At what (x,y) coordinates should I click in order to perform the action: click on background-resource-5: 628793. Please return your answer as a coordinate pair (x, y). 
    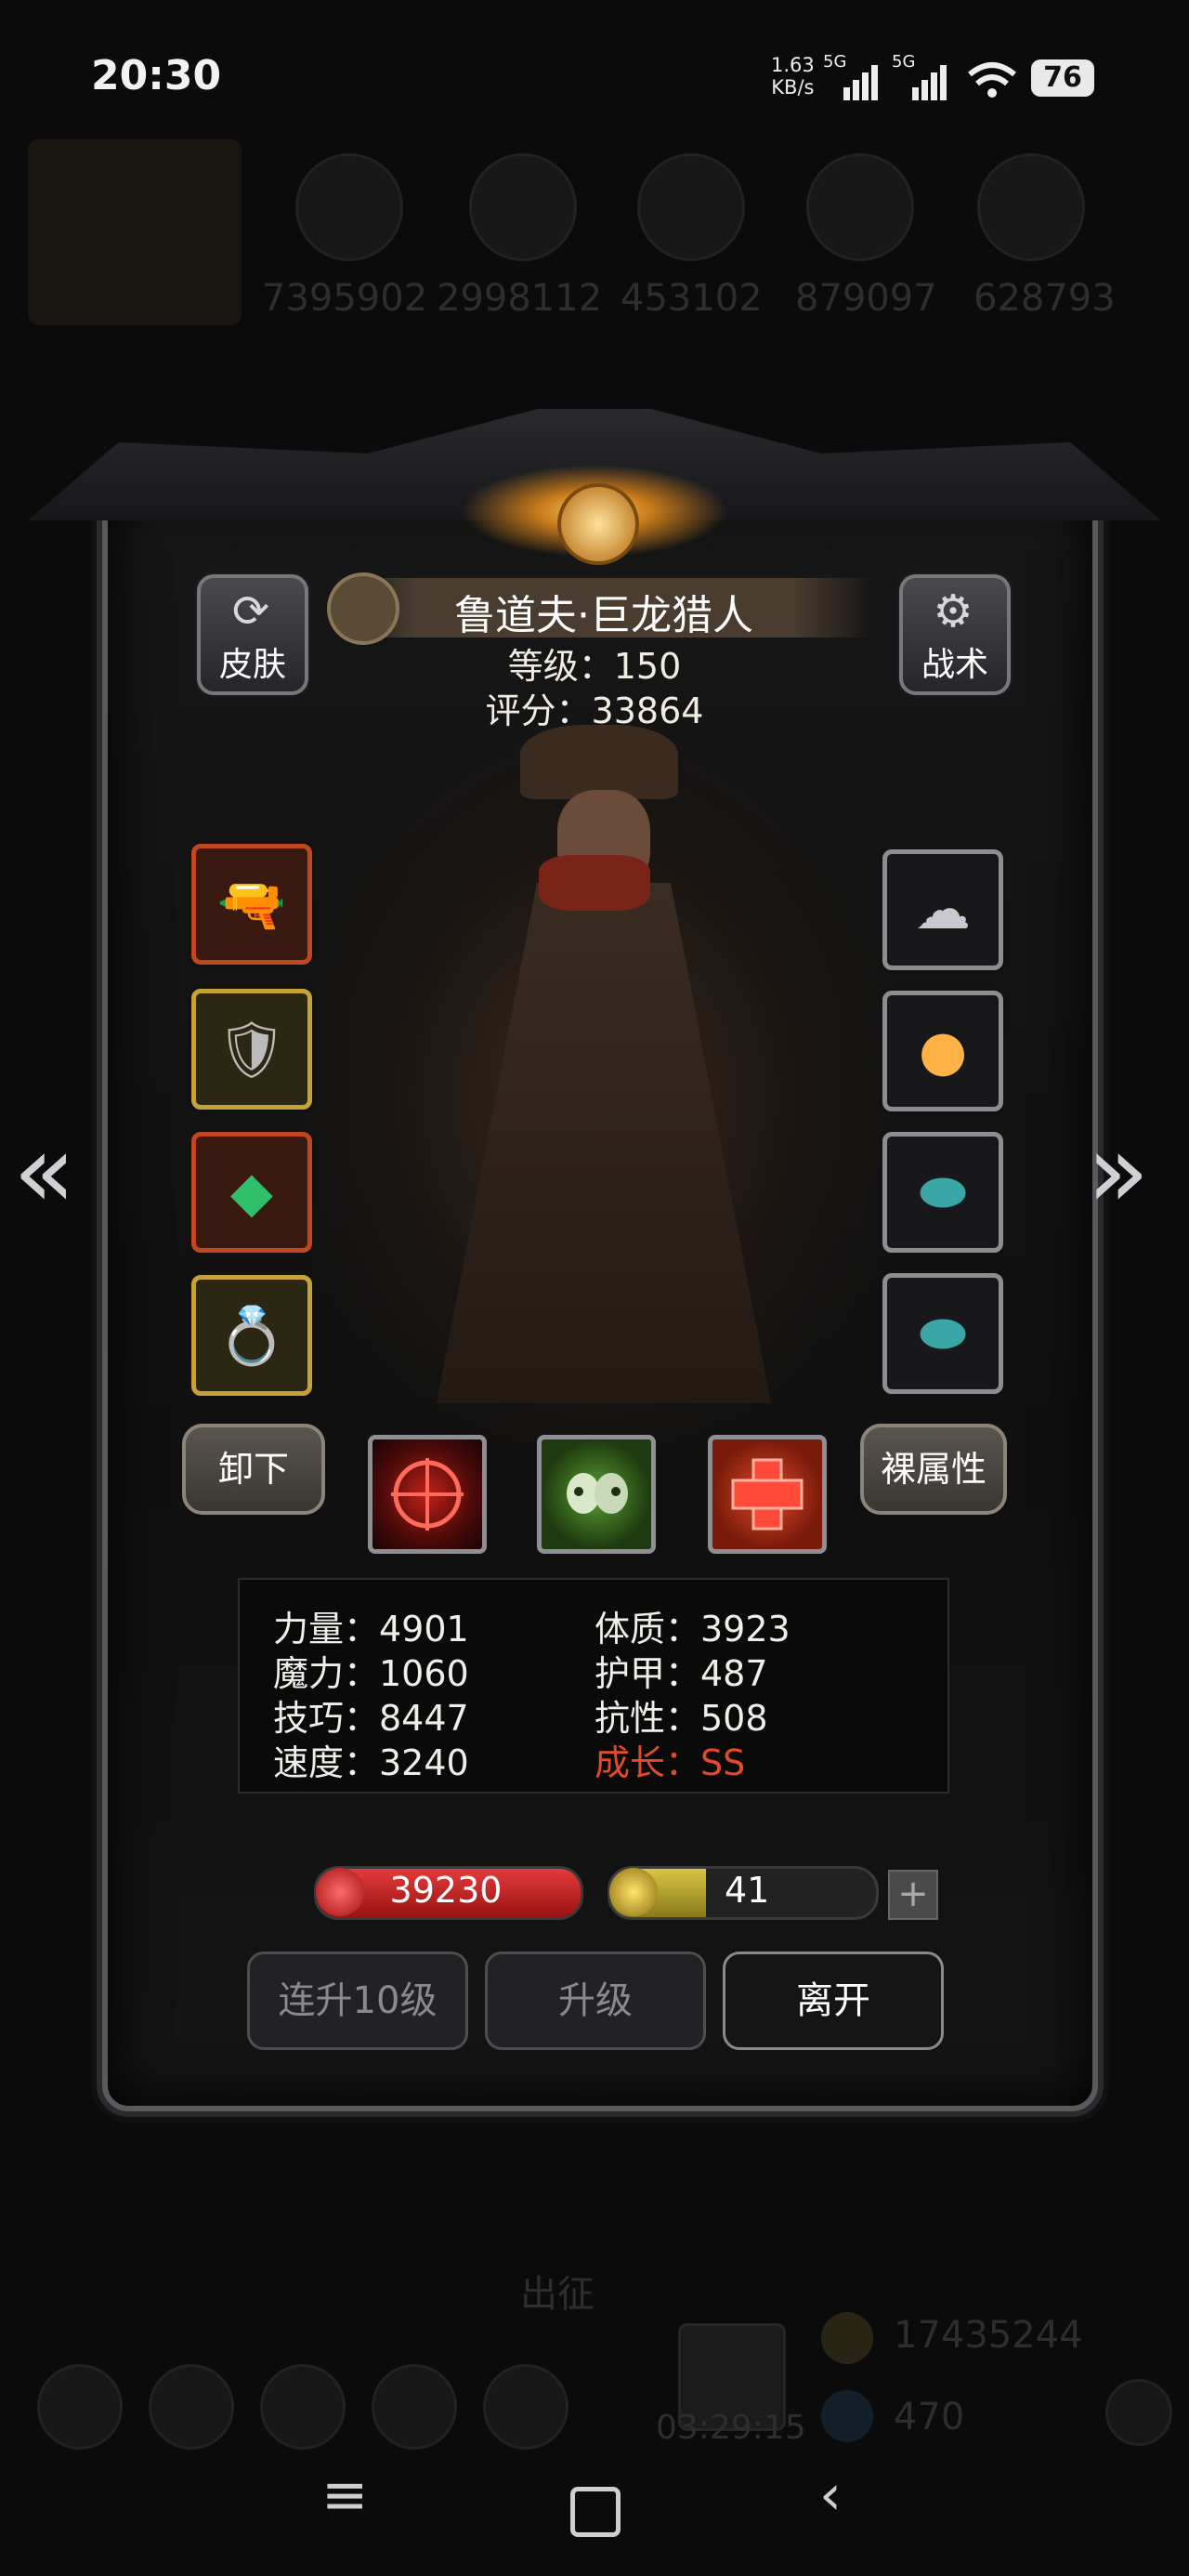
    Looking at the image, I should click on (1044, 298).